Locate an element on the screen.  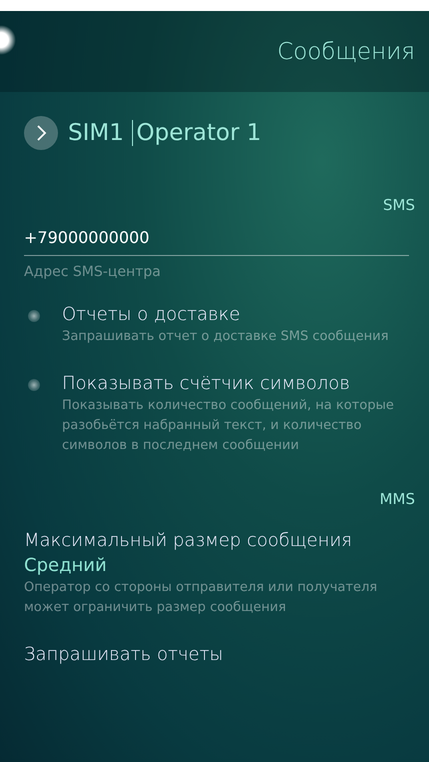
sim-selector: SIM1 Operator 1 is located at coordinates (165, 133).